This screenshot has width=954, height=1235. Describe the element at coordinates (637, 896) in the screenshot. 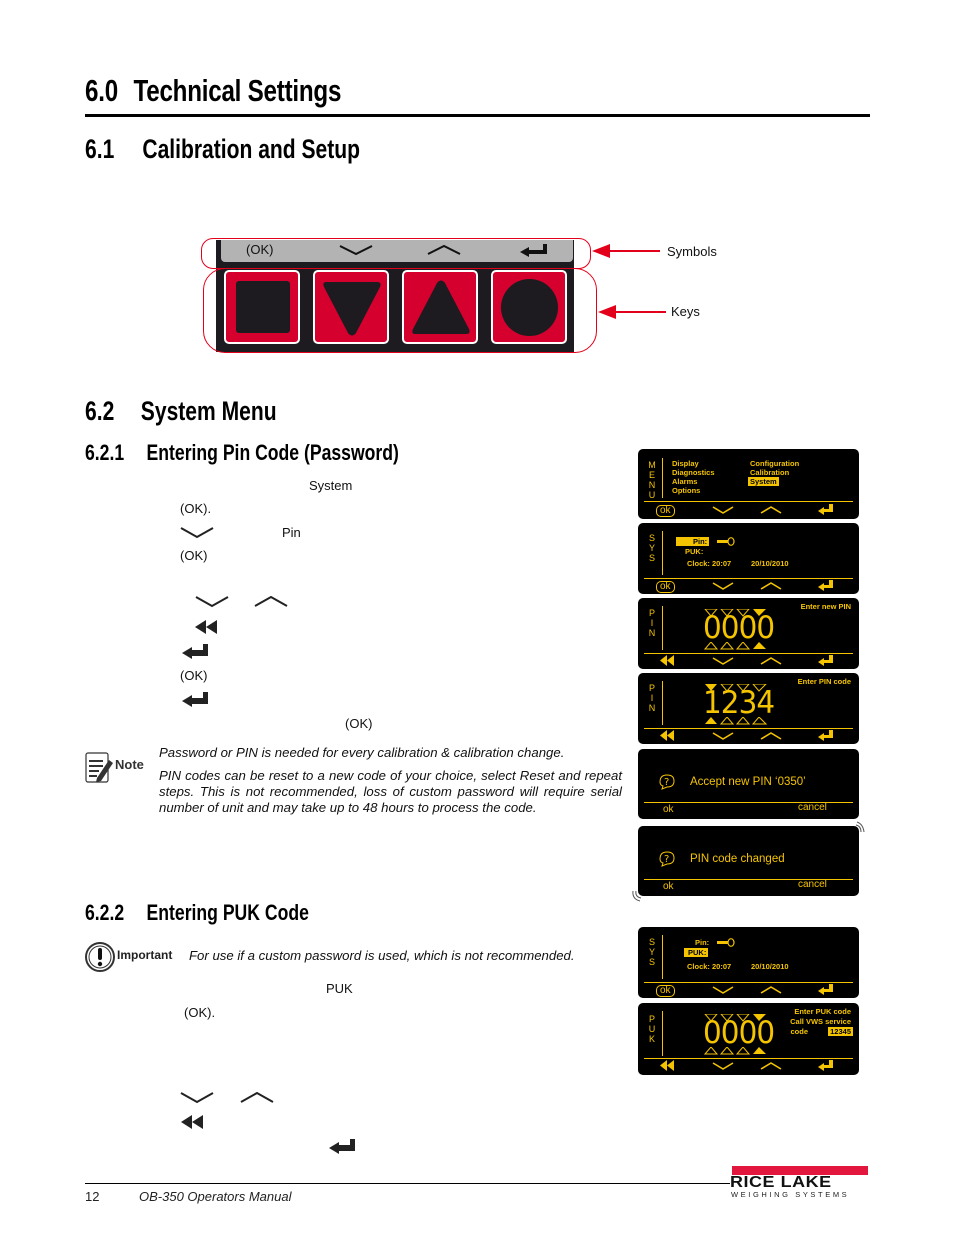

I see `continuation-mark` at that location.